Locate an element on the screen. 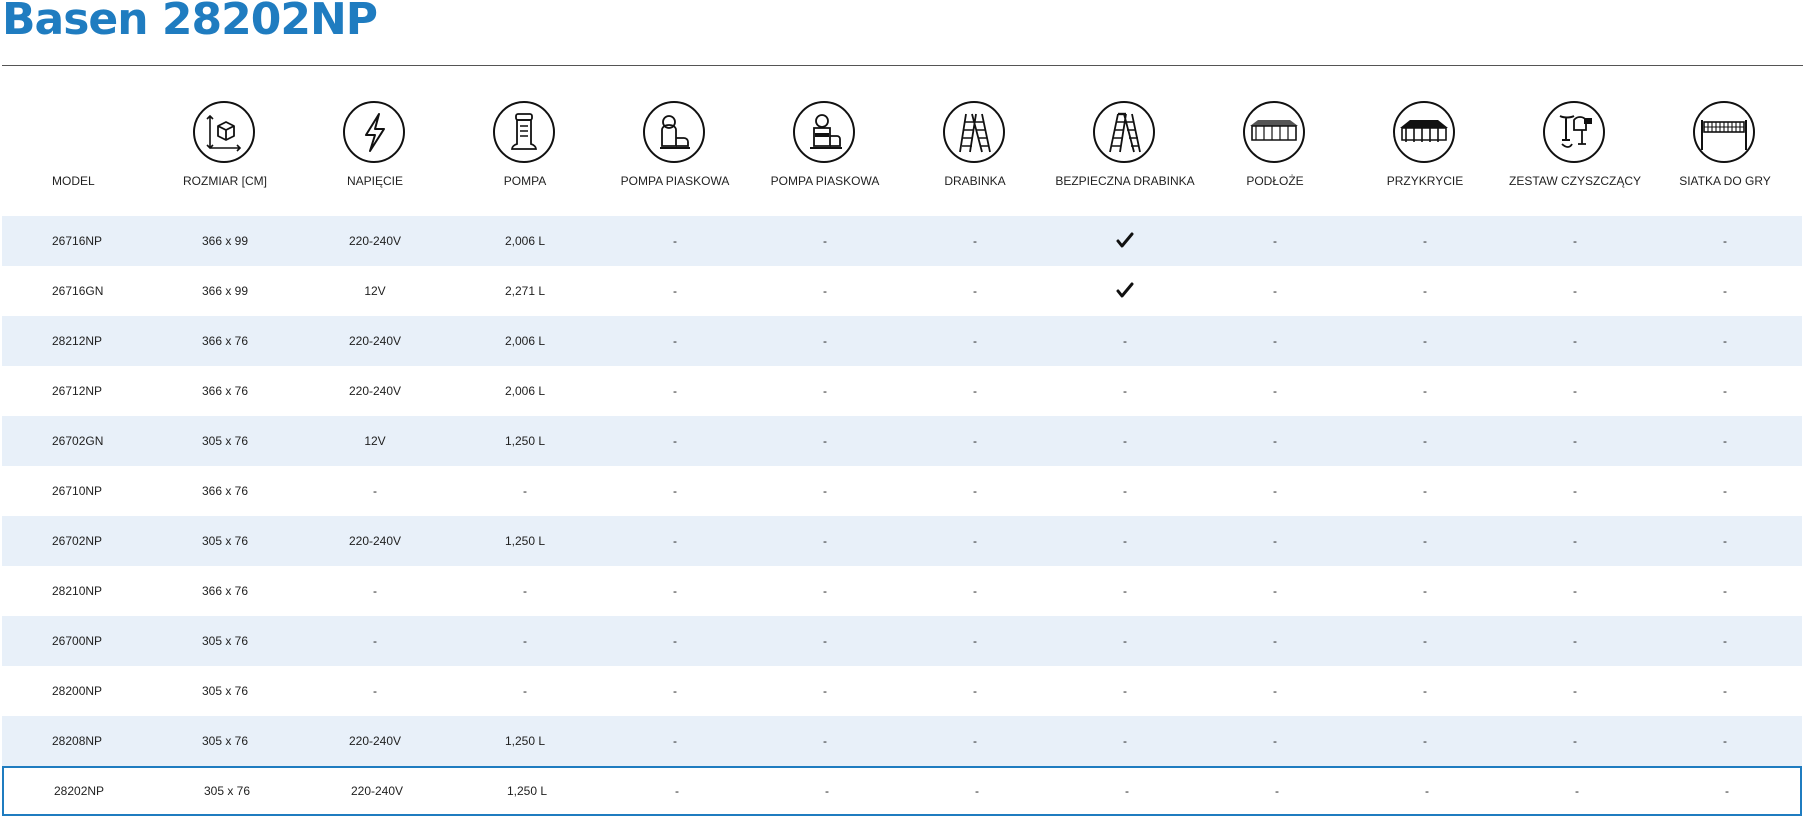  table-cell-voltage: 12V is located at coordinates (375, 441).